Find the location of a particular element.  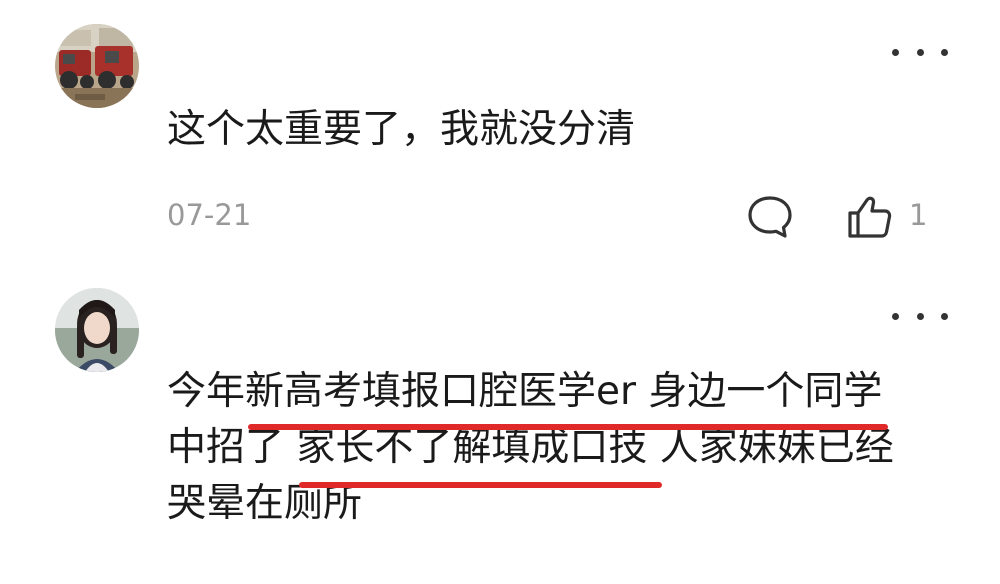

comment-meta: 07-21 1 is located at coordinates (563, 217).